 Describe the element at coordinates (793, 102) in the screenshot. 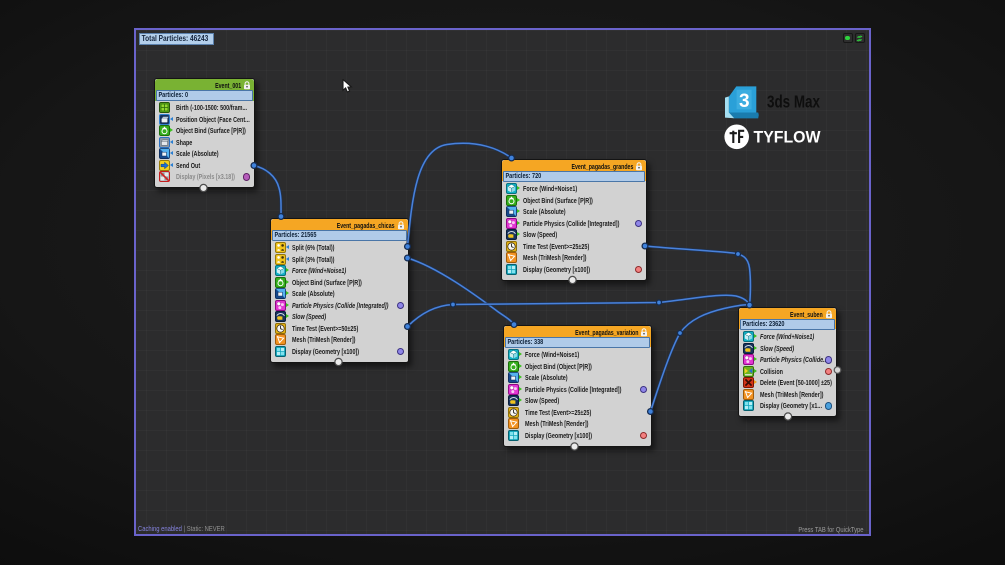

I see `svg-text: 3ds Max` at that location.